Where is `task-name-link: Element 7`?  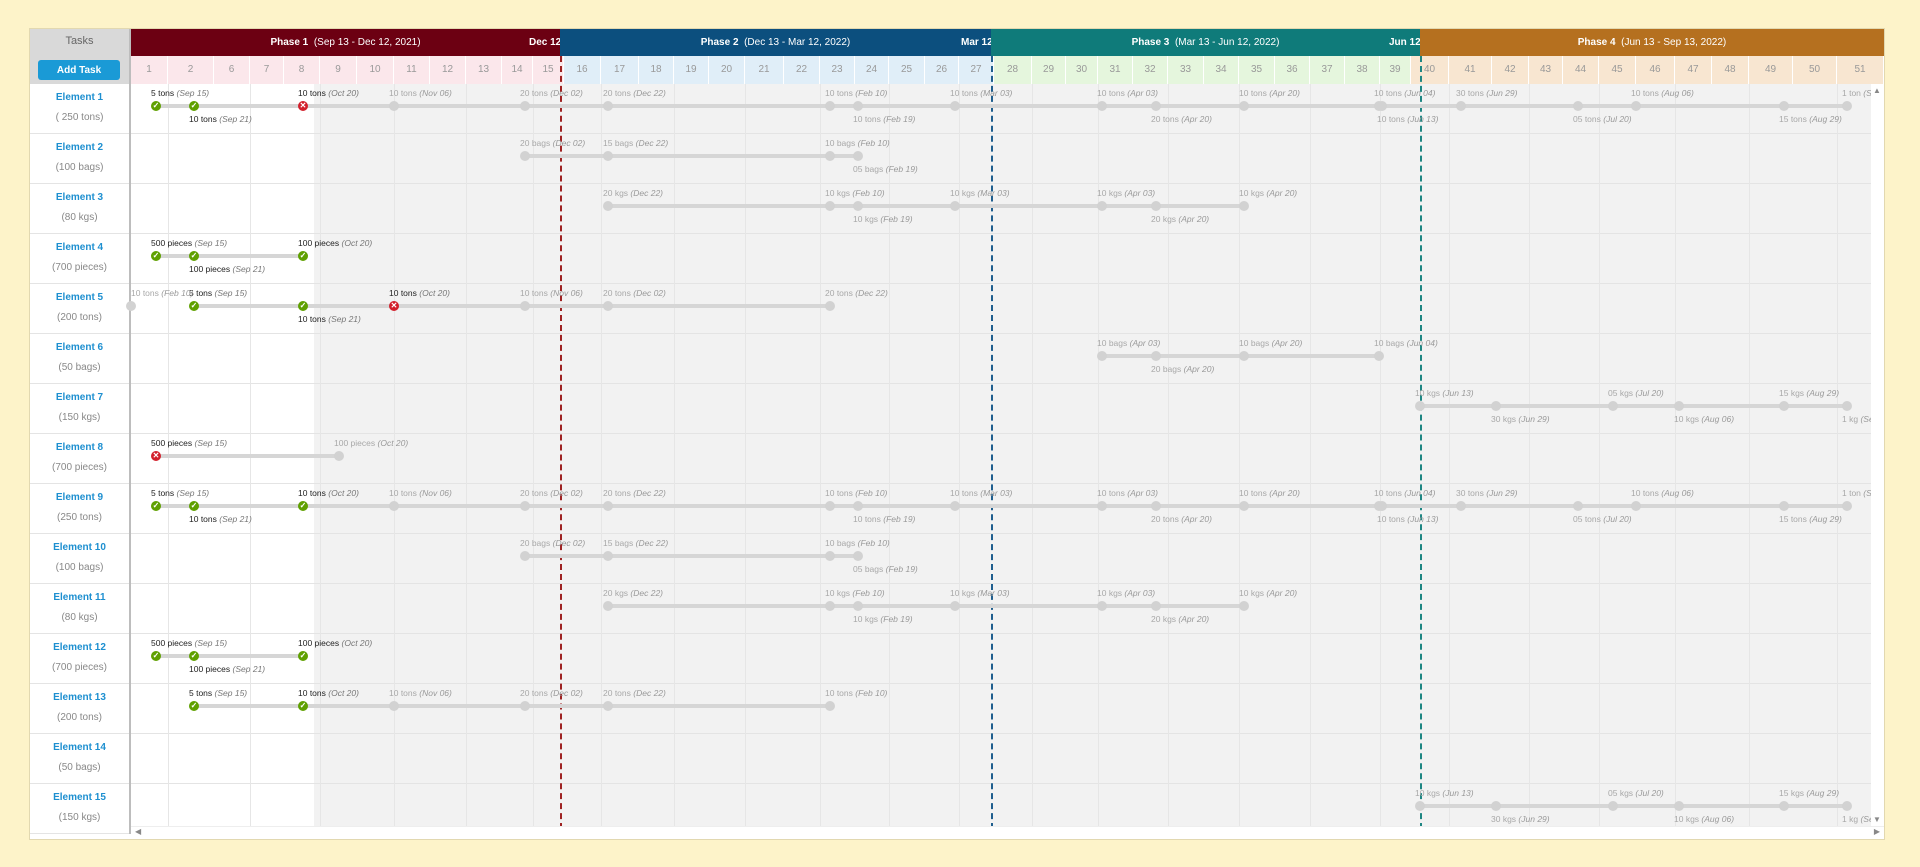 task-name-link: Element 7 is located at coordinates (79, 393).